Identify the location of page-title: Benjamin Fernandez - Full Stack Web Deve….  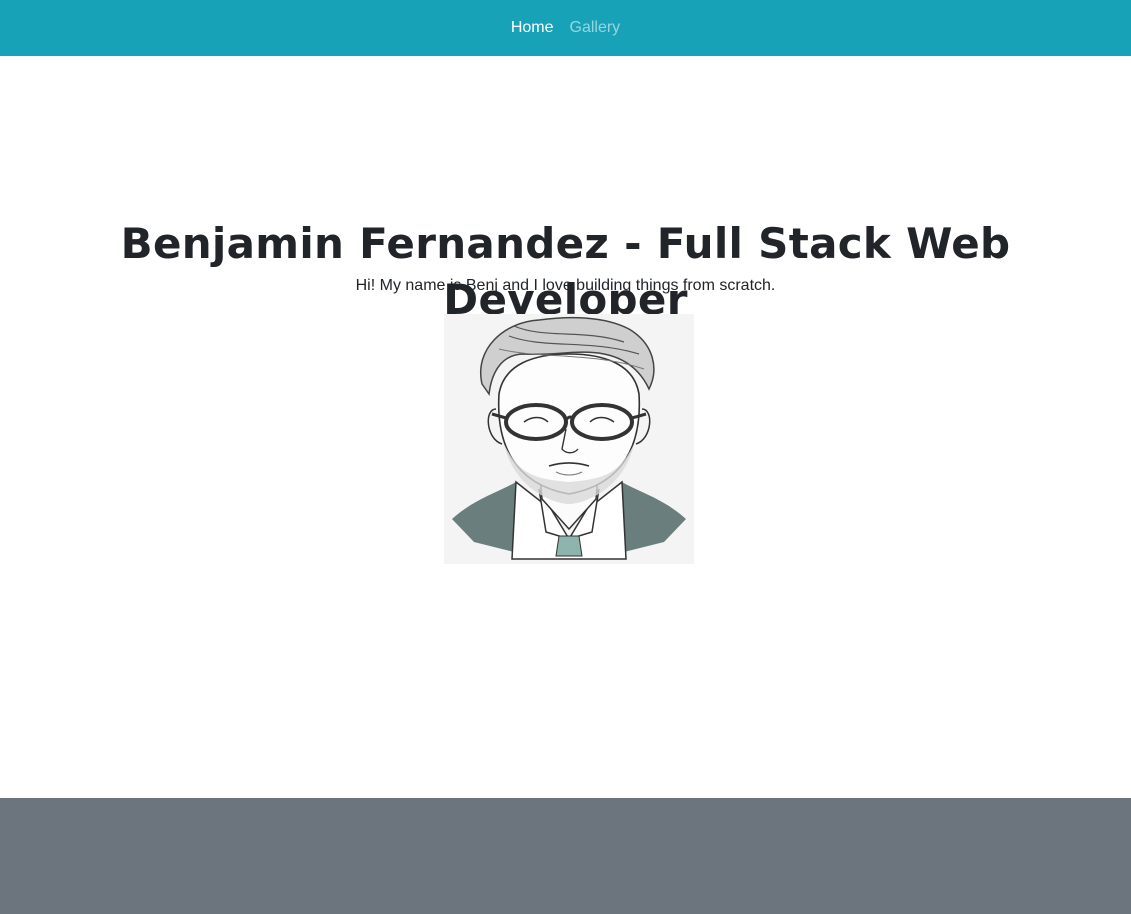
(565, 271).